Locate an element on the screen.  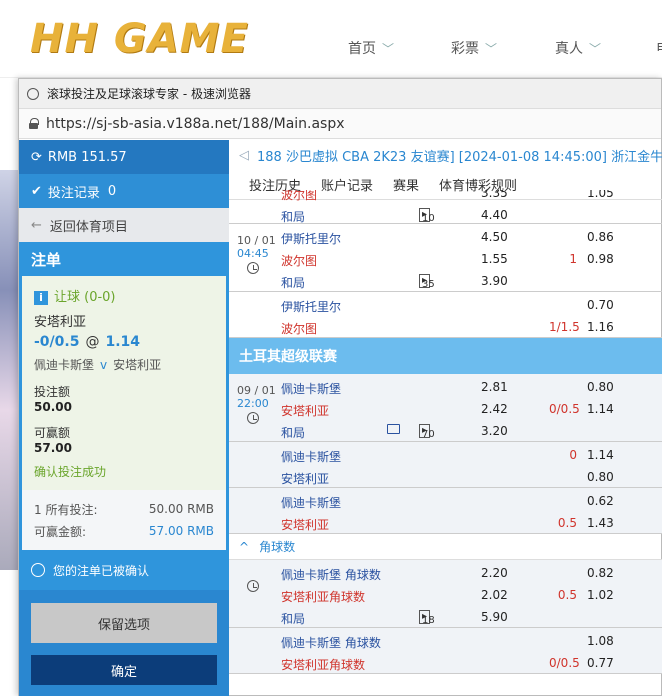
odds-1x2: 2.20 is located at coordinates (494, 573).